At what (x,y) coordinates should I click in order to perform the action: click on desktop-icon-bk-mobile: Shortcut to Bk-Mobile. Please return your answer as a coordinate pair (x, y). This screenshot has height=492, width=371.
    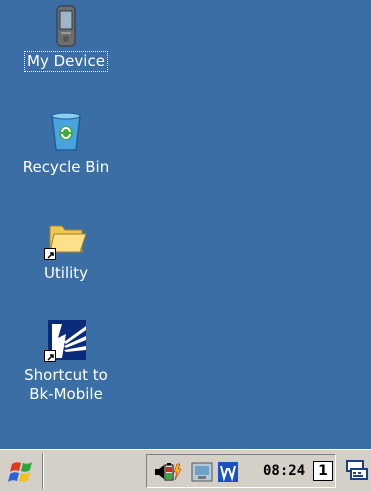
    Looking at the image, I should click on (66, 361).